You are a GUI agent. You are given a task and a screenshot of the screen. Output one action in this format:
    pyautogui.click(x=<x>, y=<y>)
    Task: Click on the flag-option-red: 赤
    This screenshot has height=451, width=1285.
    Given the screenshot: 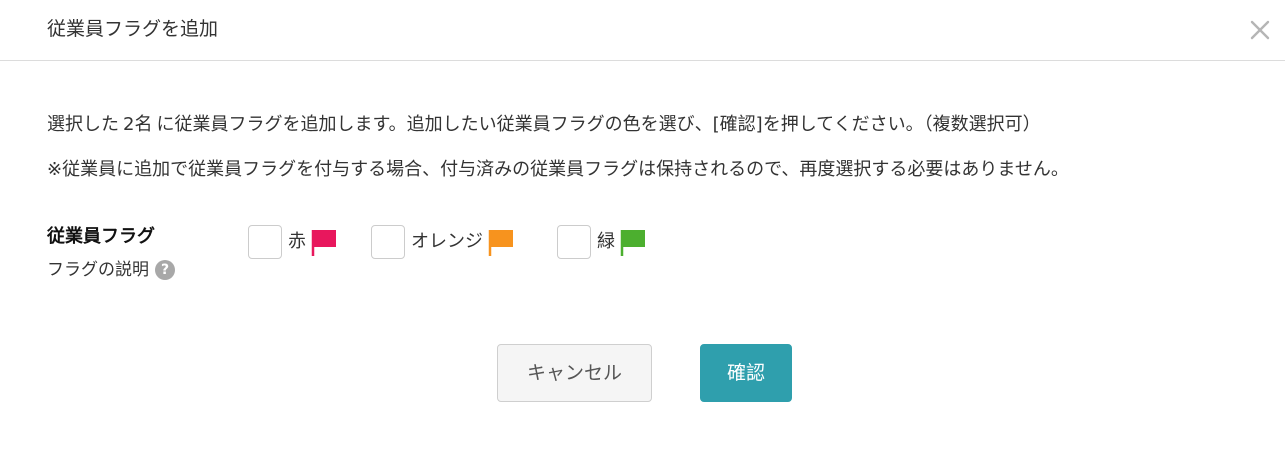 What is the action you would take?
    pyautogui.click(x=293, y=242)
    